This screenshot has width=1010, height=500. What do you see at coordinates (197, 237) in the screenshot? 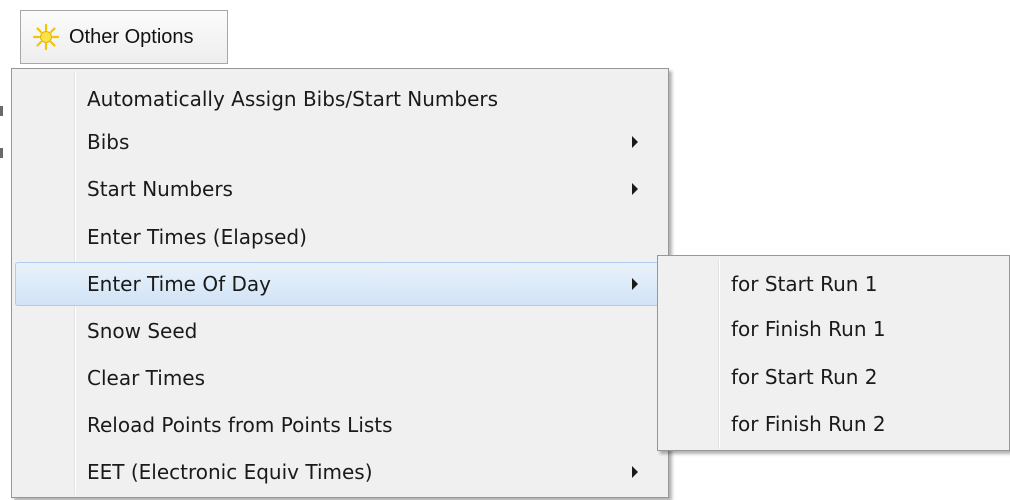
I see `menu-item-label: Enter Times (Elapsed)` at bounding box center [197, 237].